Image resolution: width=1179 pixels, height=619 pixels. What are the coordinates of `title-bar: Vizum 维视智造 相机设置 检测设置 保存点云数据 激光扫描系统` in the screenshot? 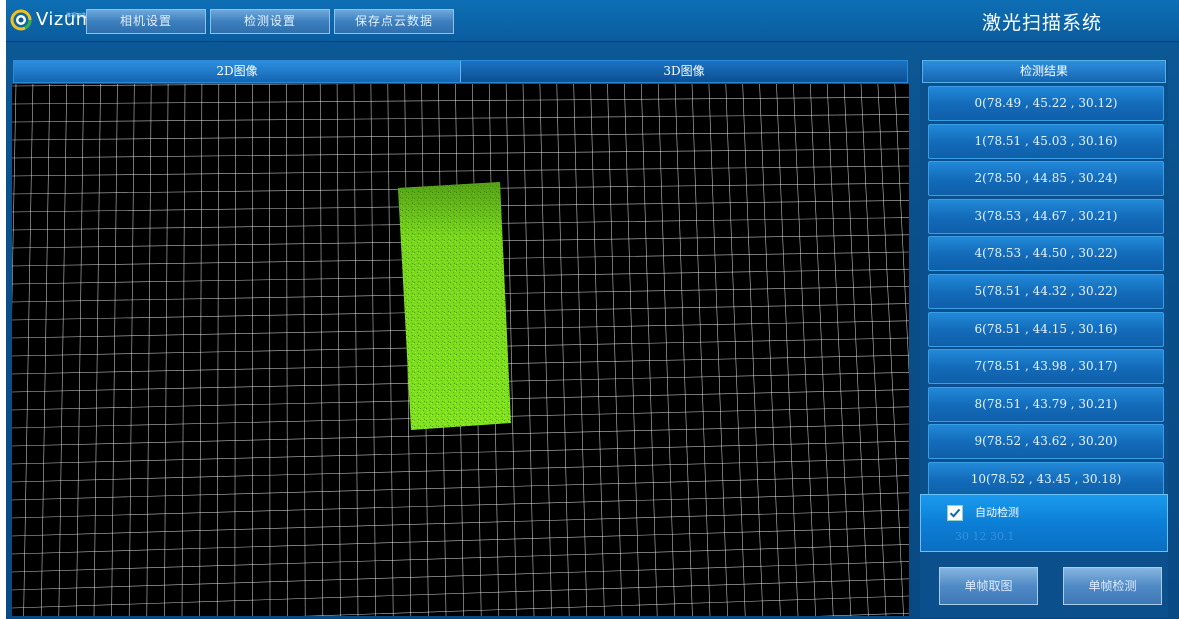 It's located at (592, 21).